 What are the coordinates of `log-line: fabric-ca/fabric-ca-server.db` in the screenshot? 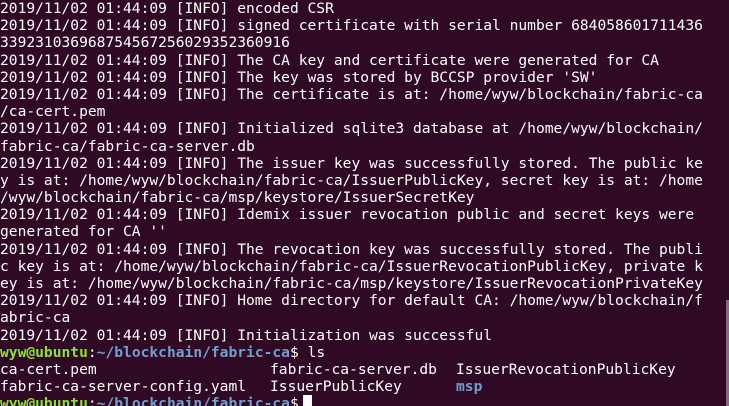 It's located at (127, 146).